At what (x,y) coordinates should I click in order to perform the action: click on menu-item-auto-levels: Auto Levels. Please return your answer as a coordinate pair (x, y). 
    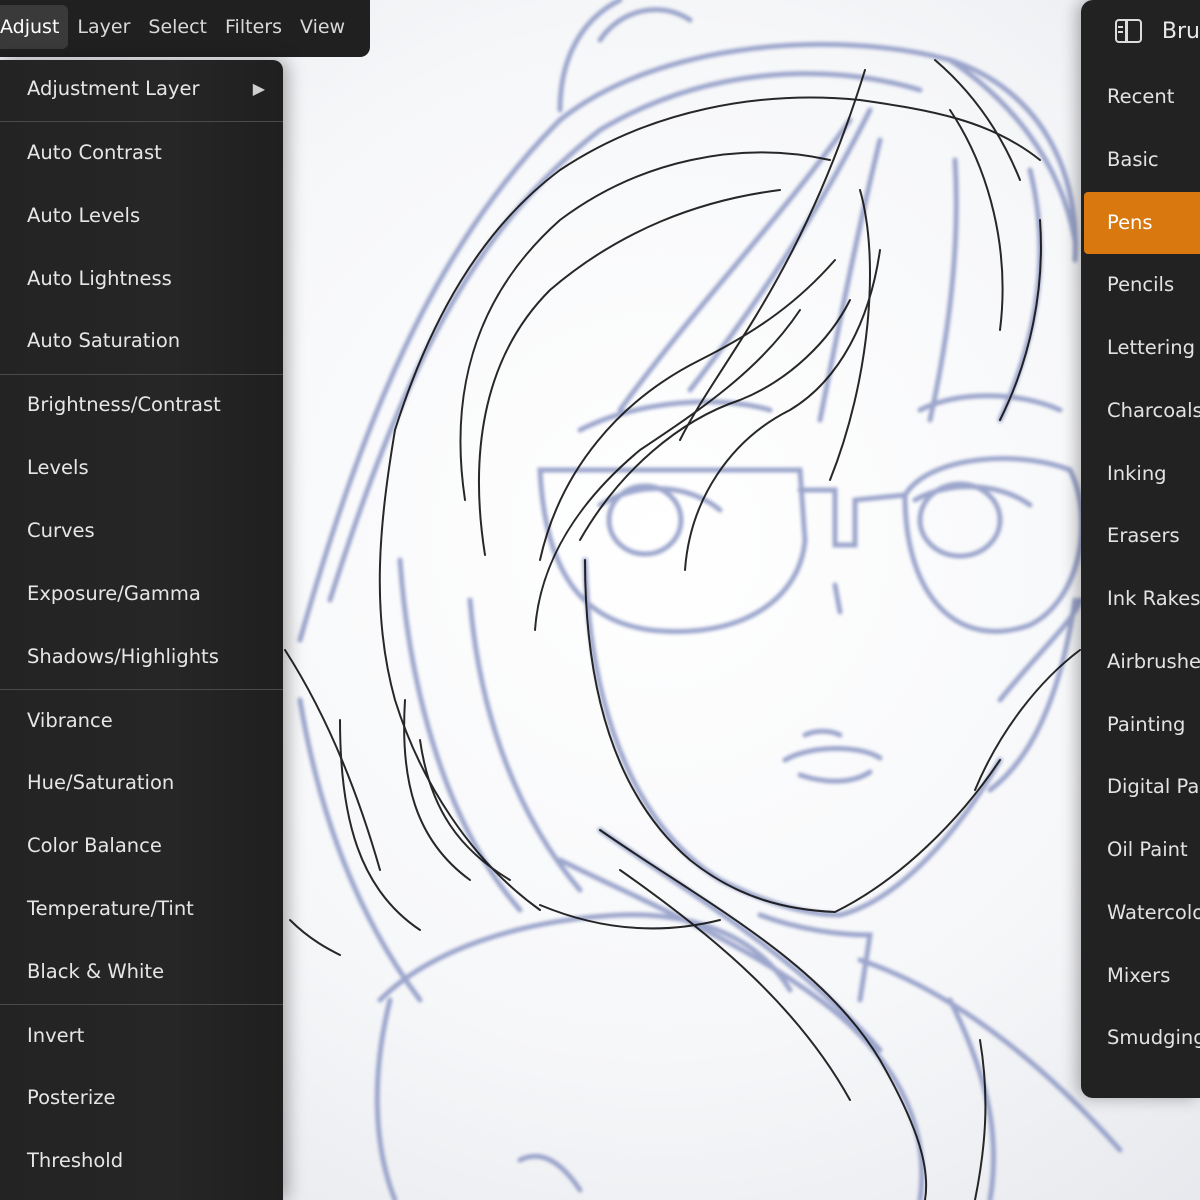
    Looking at the image, I should click on (141, 216).